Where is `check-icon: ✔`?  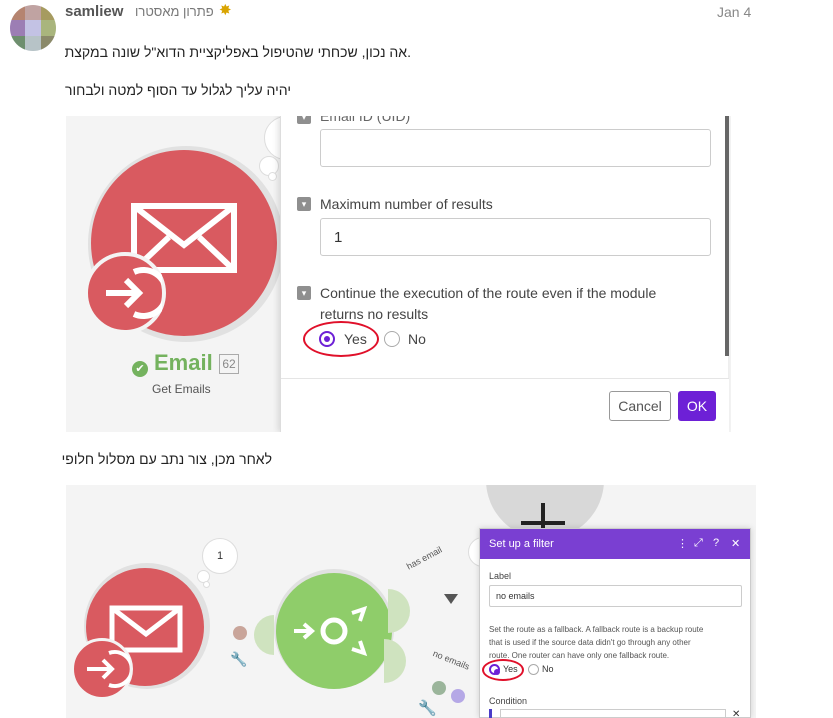
check-icon: ✔ is located at coordinates (140, 369).